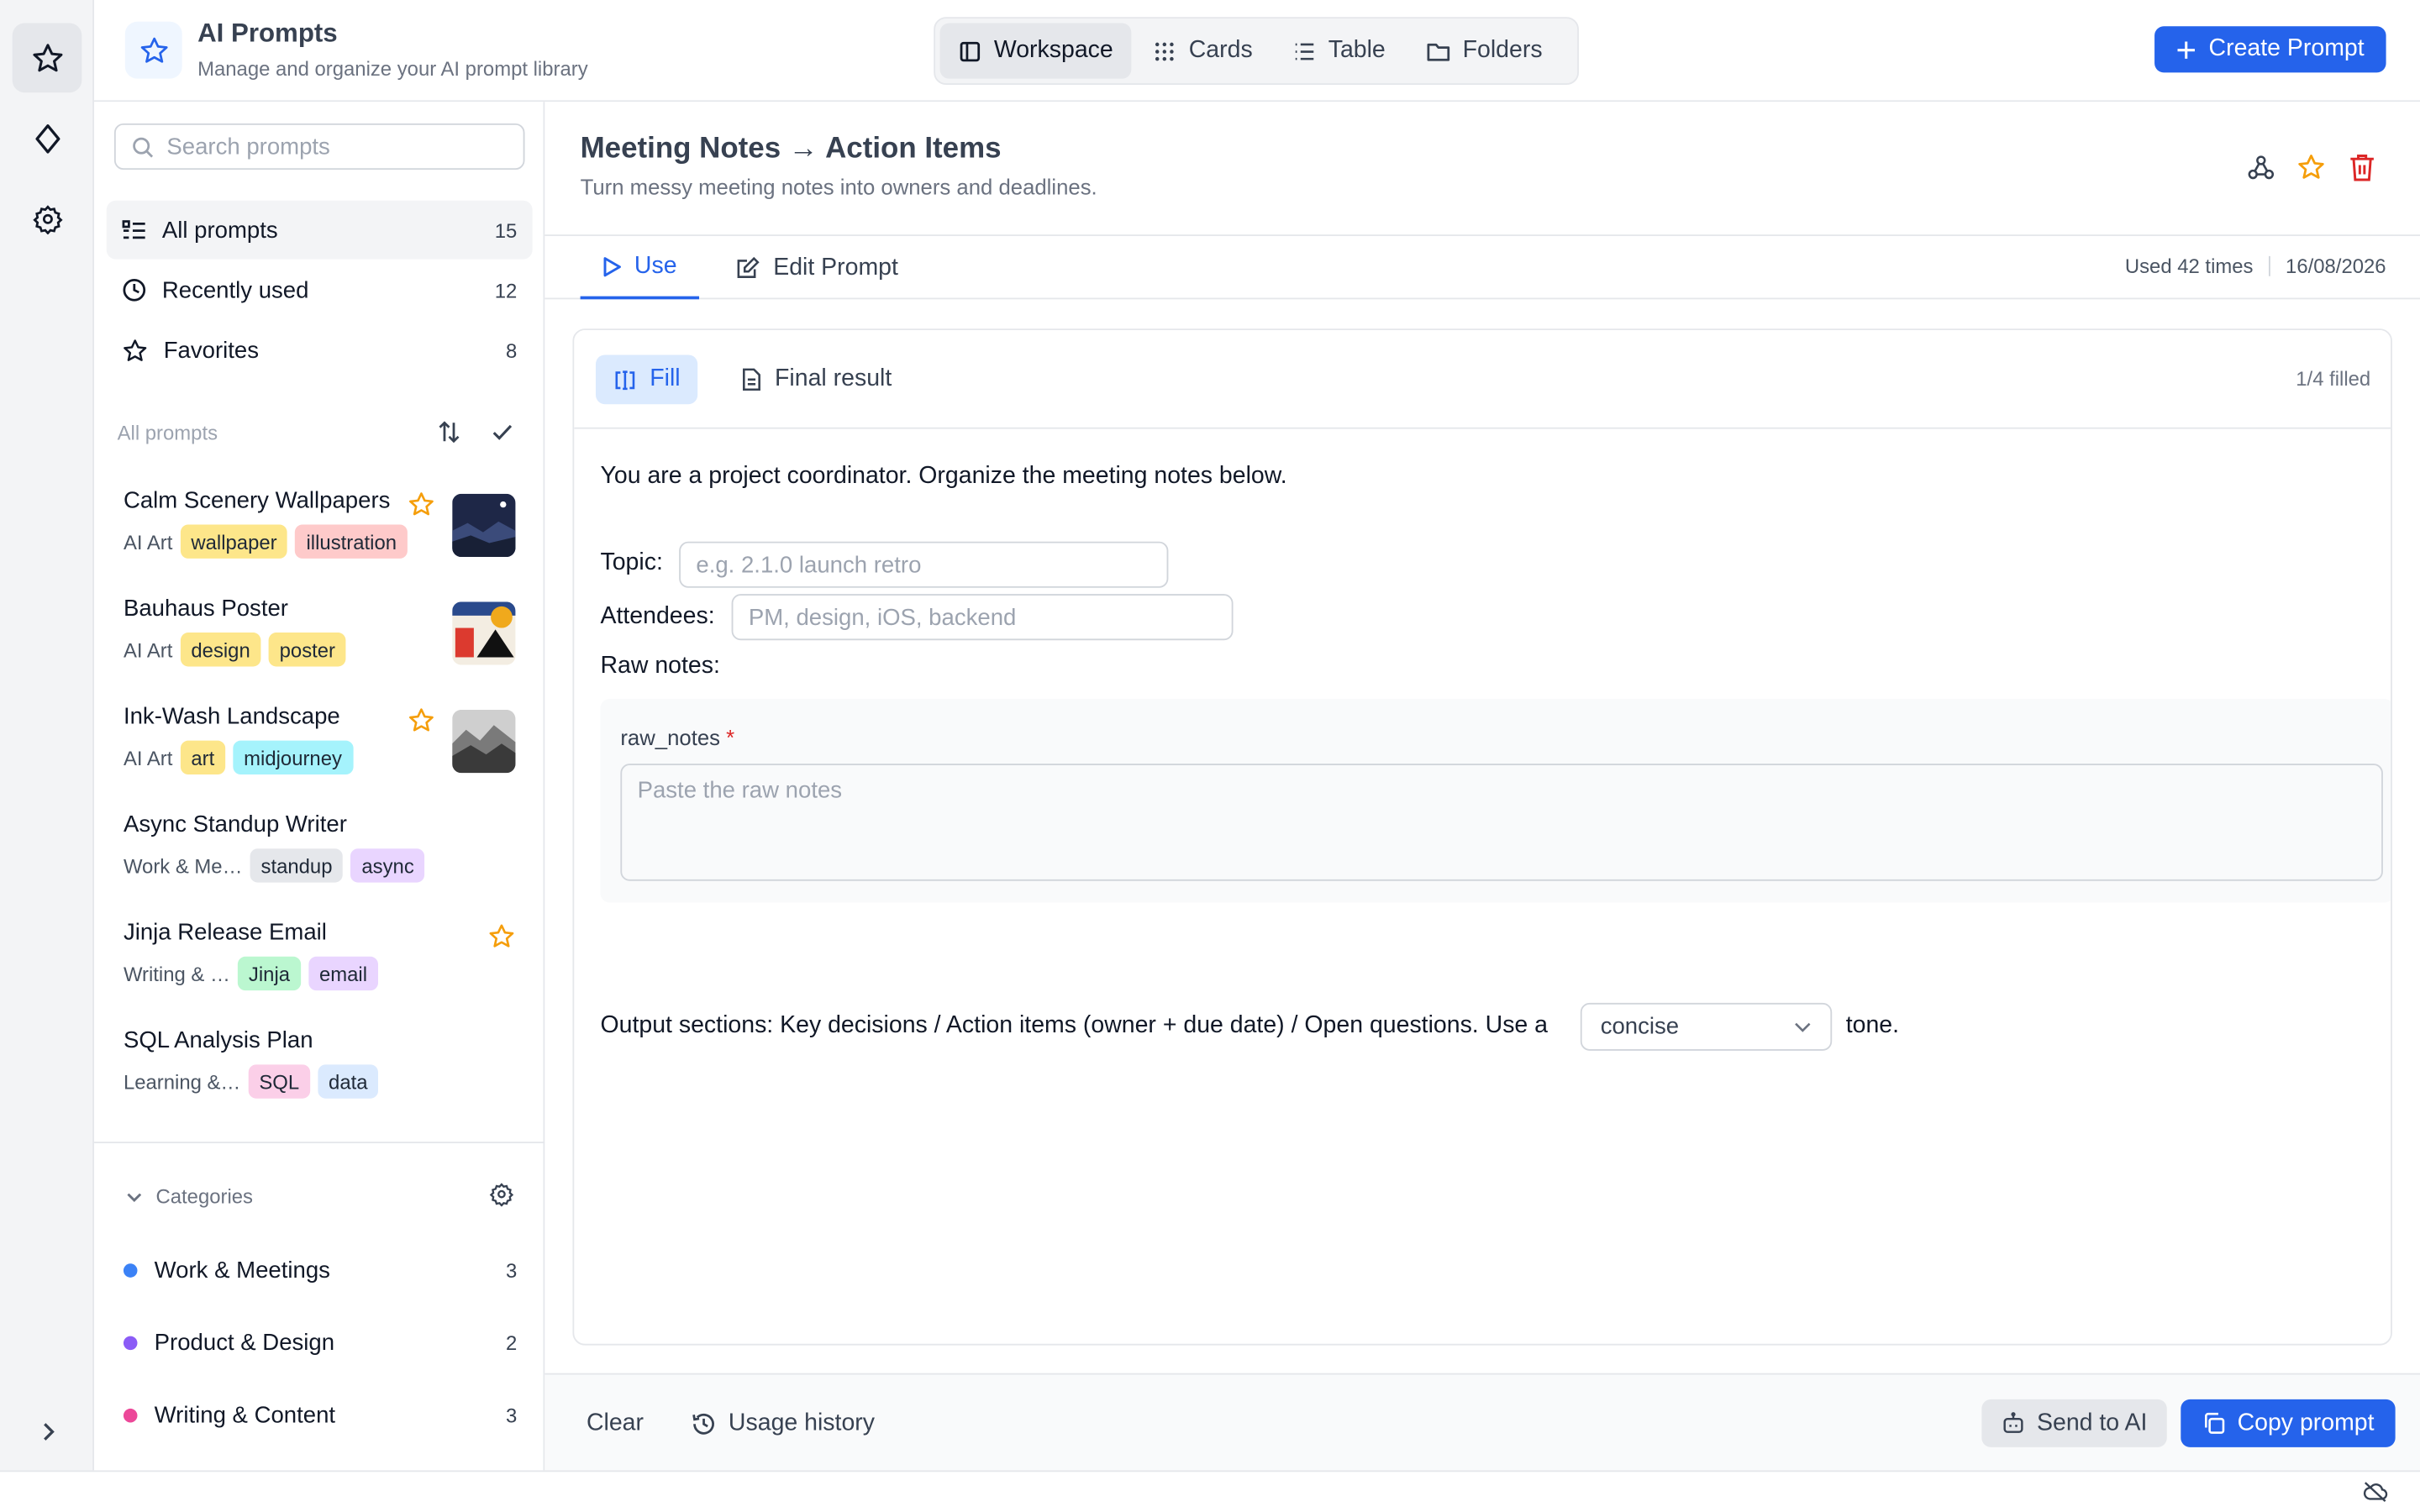 Image resolution: width=2420 pixels, height=1512 pixels. Describe the element at coordinates (293, 757) in the screenshot. I see `tag: midjourney` at that location.